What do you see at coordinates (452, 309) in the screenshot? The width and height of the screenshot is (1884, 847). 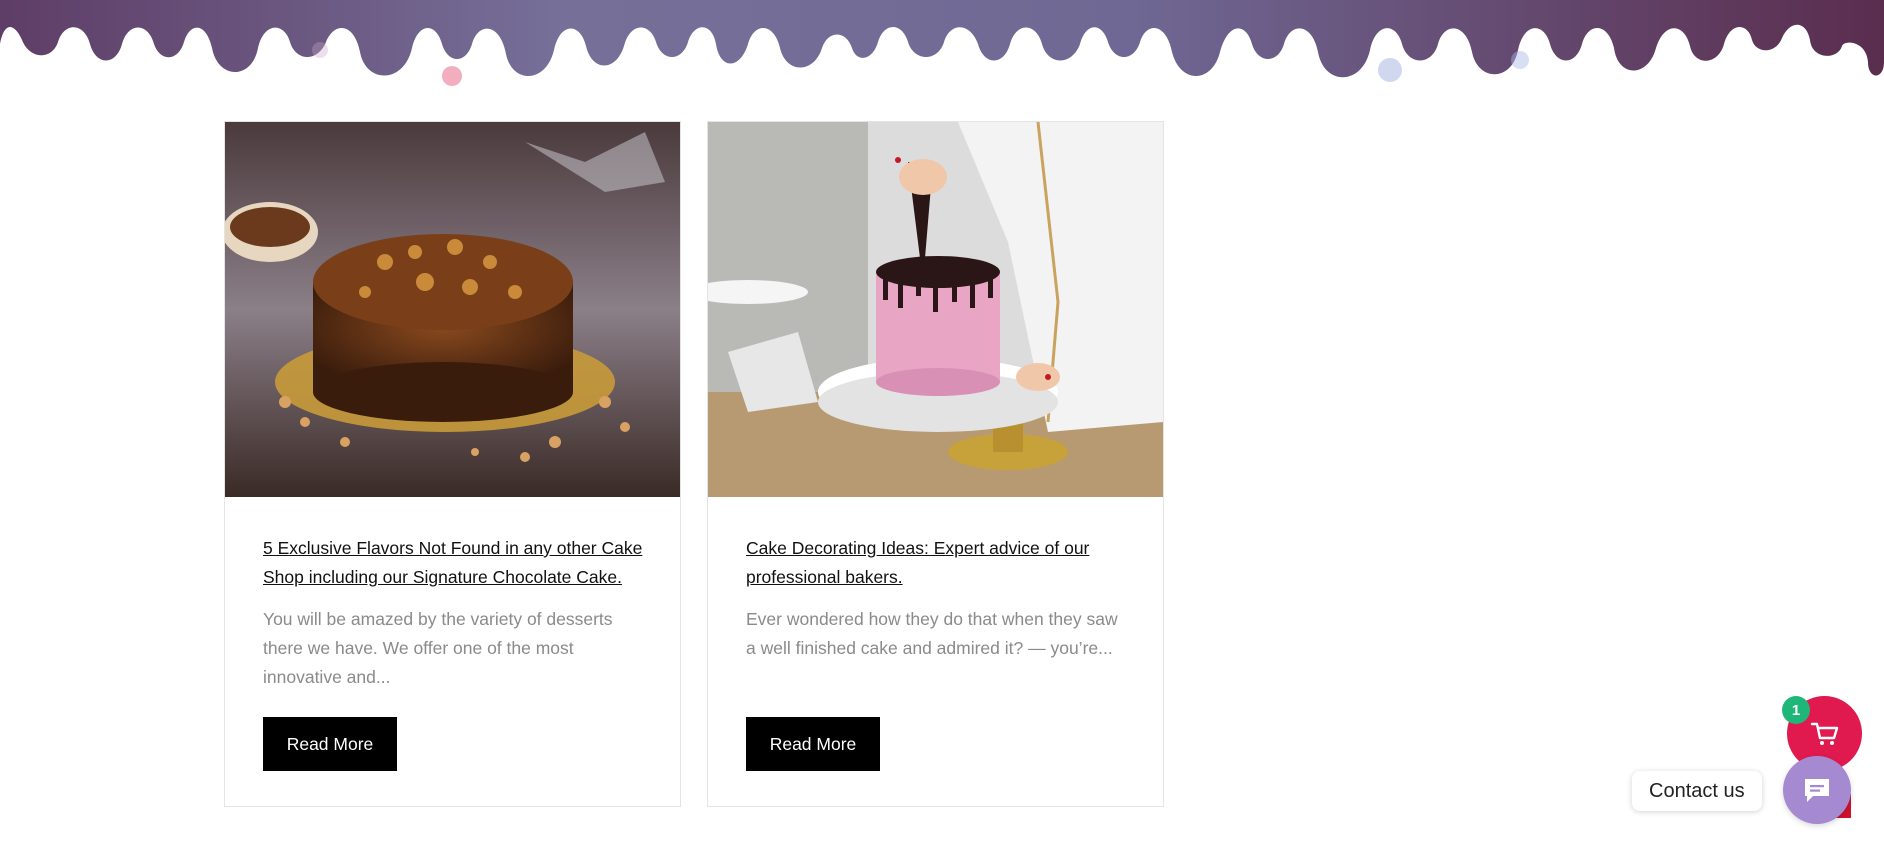 I see `chocolate-cake-image` at bounding box center [452, 309].